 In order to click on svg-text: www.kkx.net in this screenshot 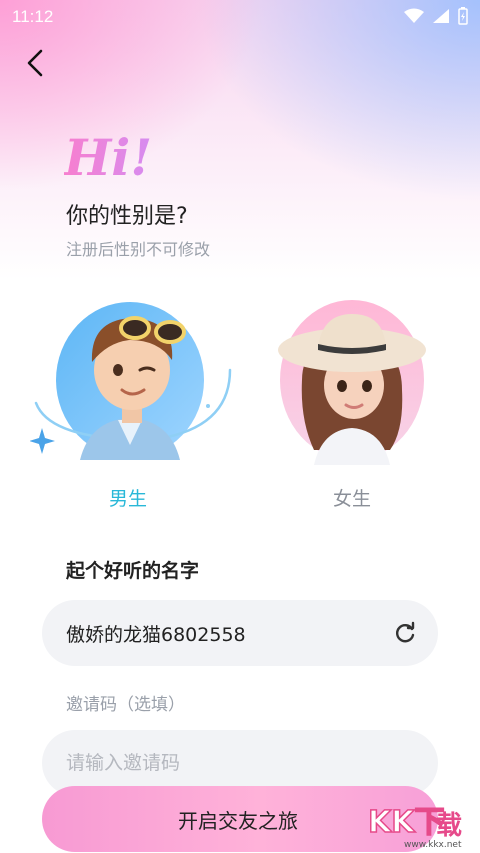, I will do `click(433, 845)`.